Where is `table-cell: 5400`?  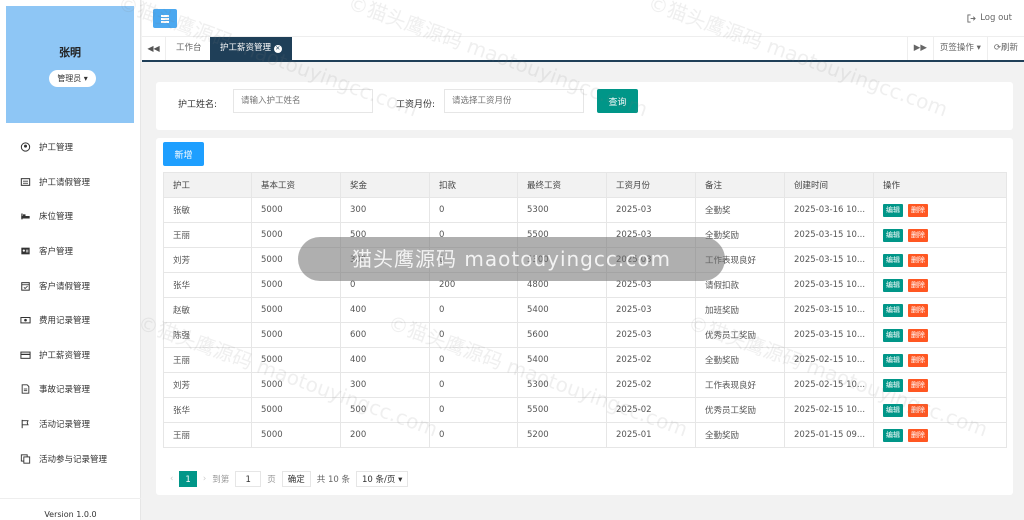
table-cell: 5400 is located at coordinates (562, 310).